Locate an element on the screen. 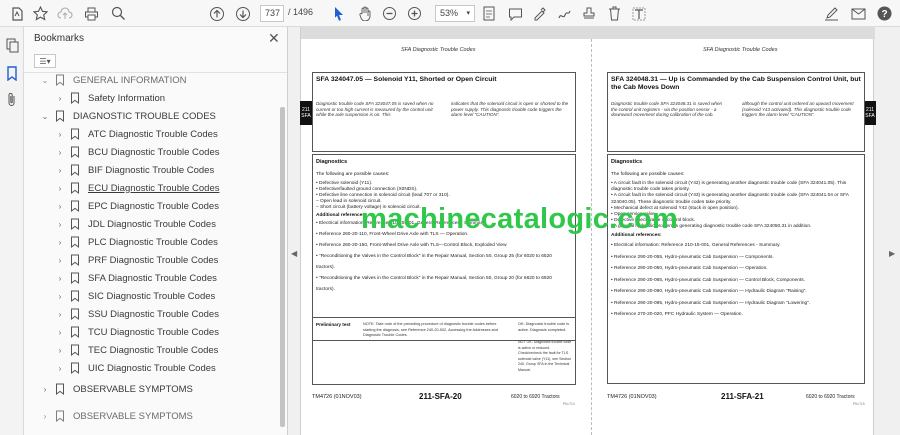 The width and height of the screenshot is (900, 435). bookmark-label: JDL Diagnostic Trouble Codes is located at coordinates (152, 224).